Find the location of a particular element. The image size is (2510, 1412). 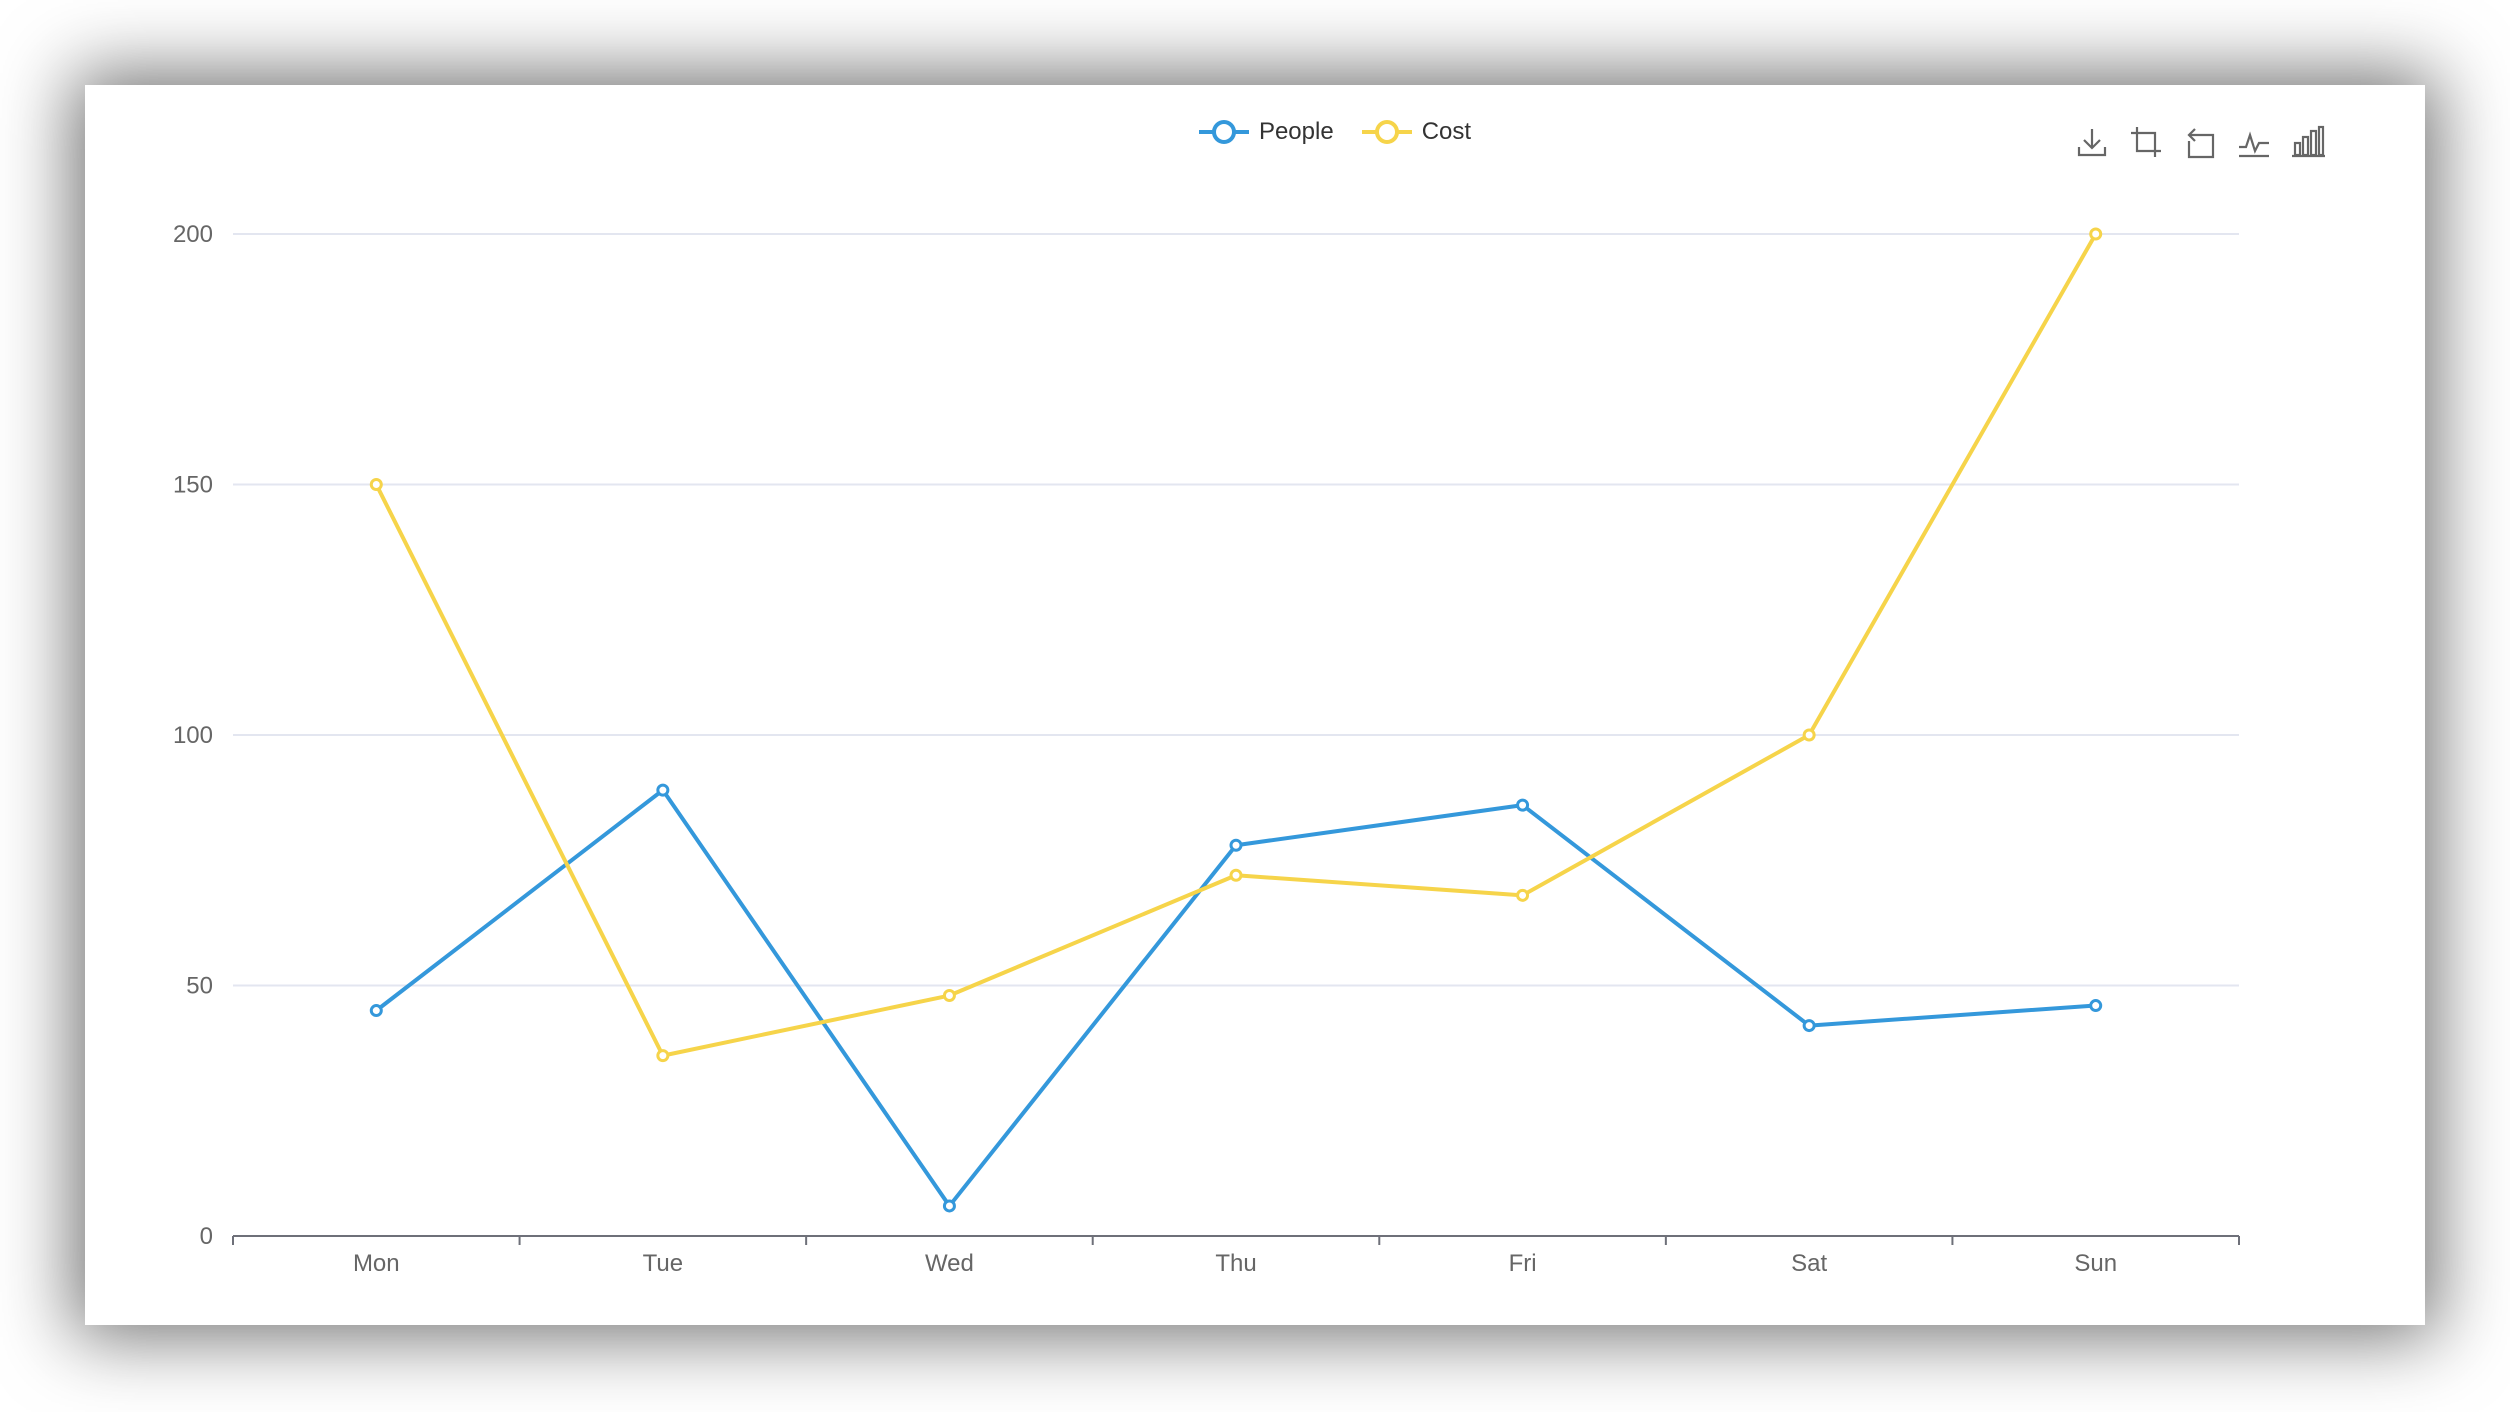

y-tick-label: 100 is located at coordinates (193, 735).